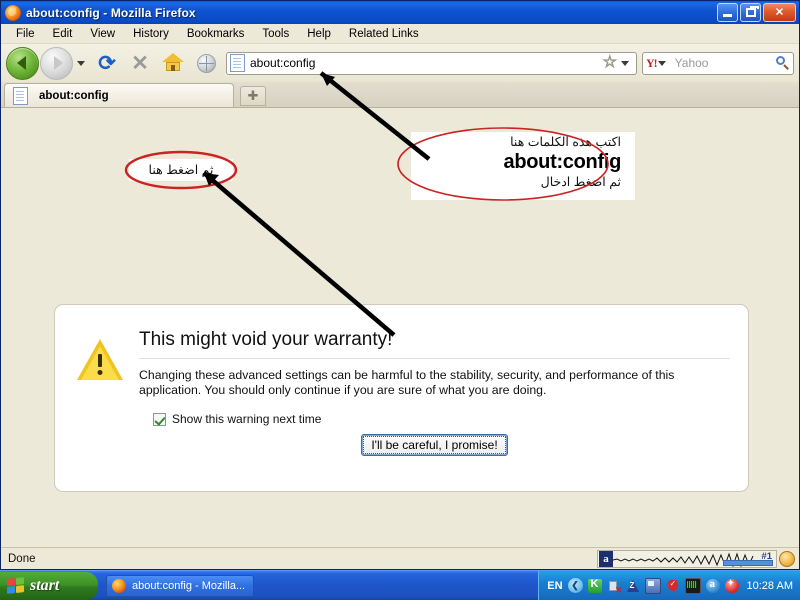  I want to click on close-button: ✕, so click(779, 12).